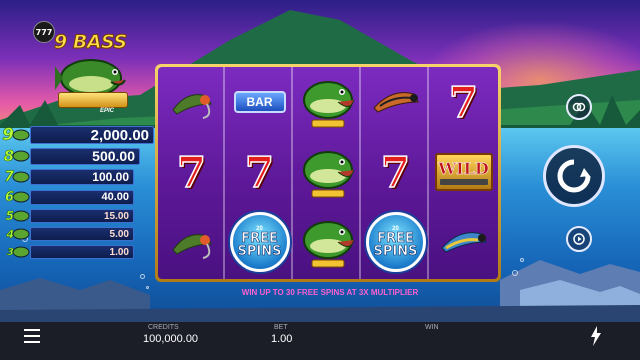 The height and width of the screenshot is (360, 640). I want to click on turbo-icon, so click(579, 239).